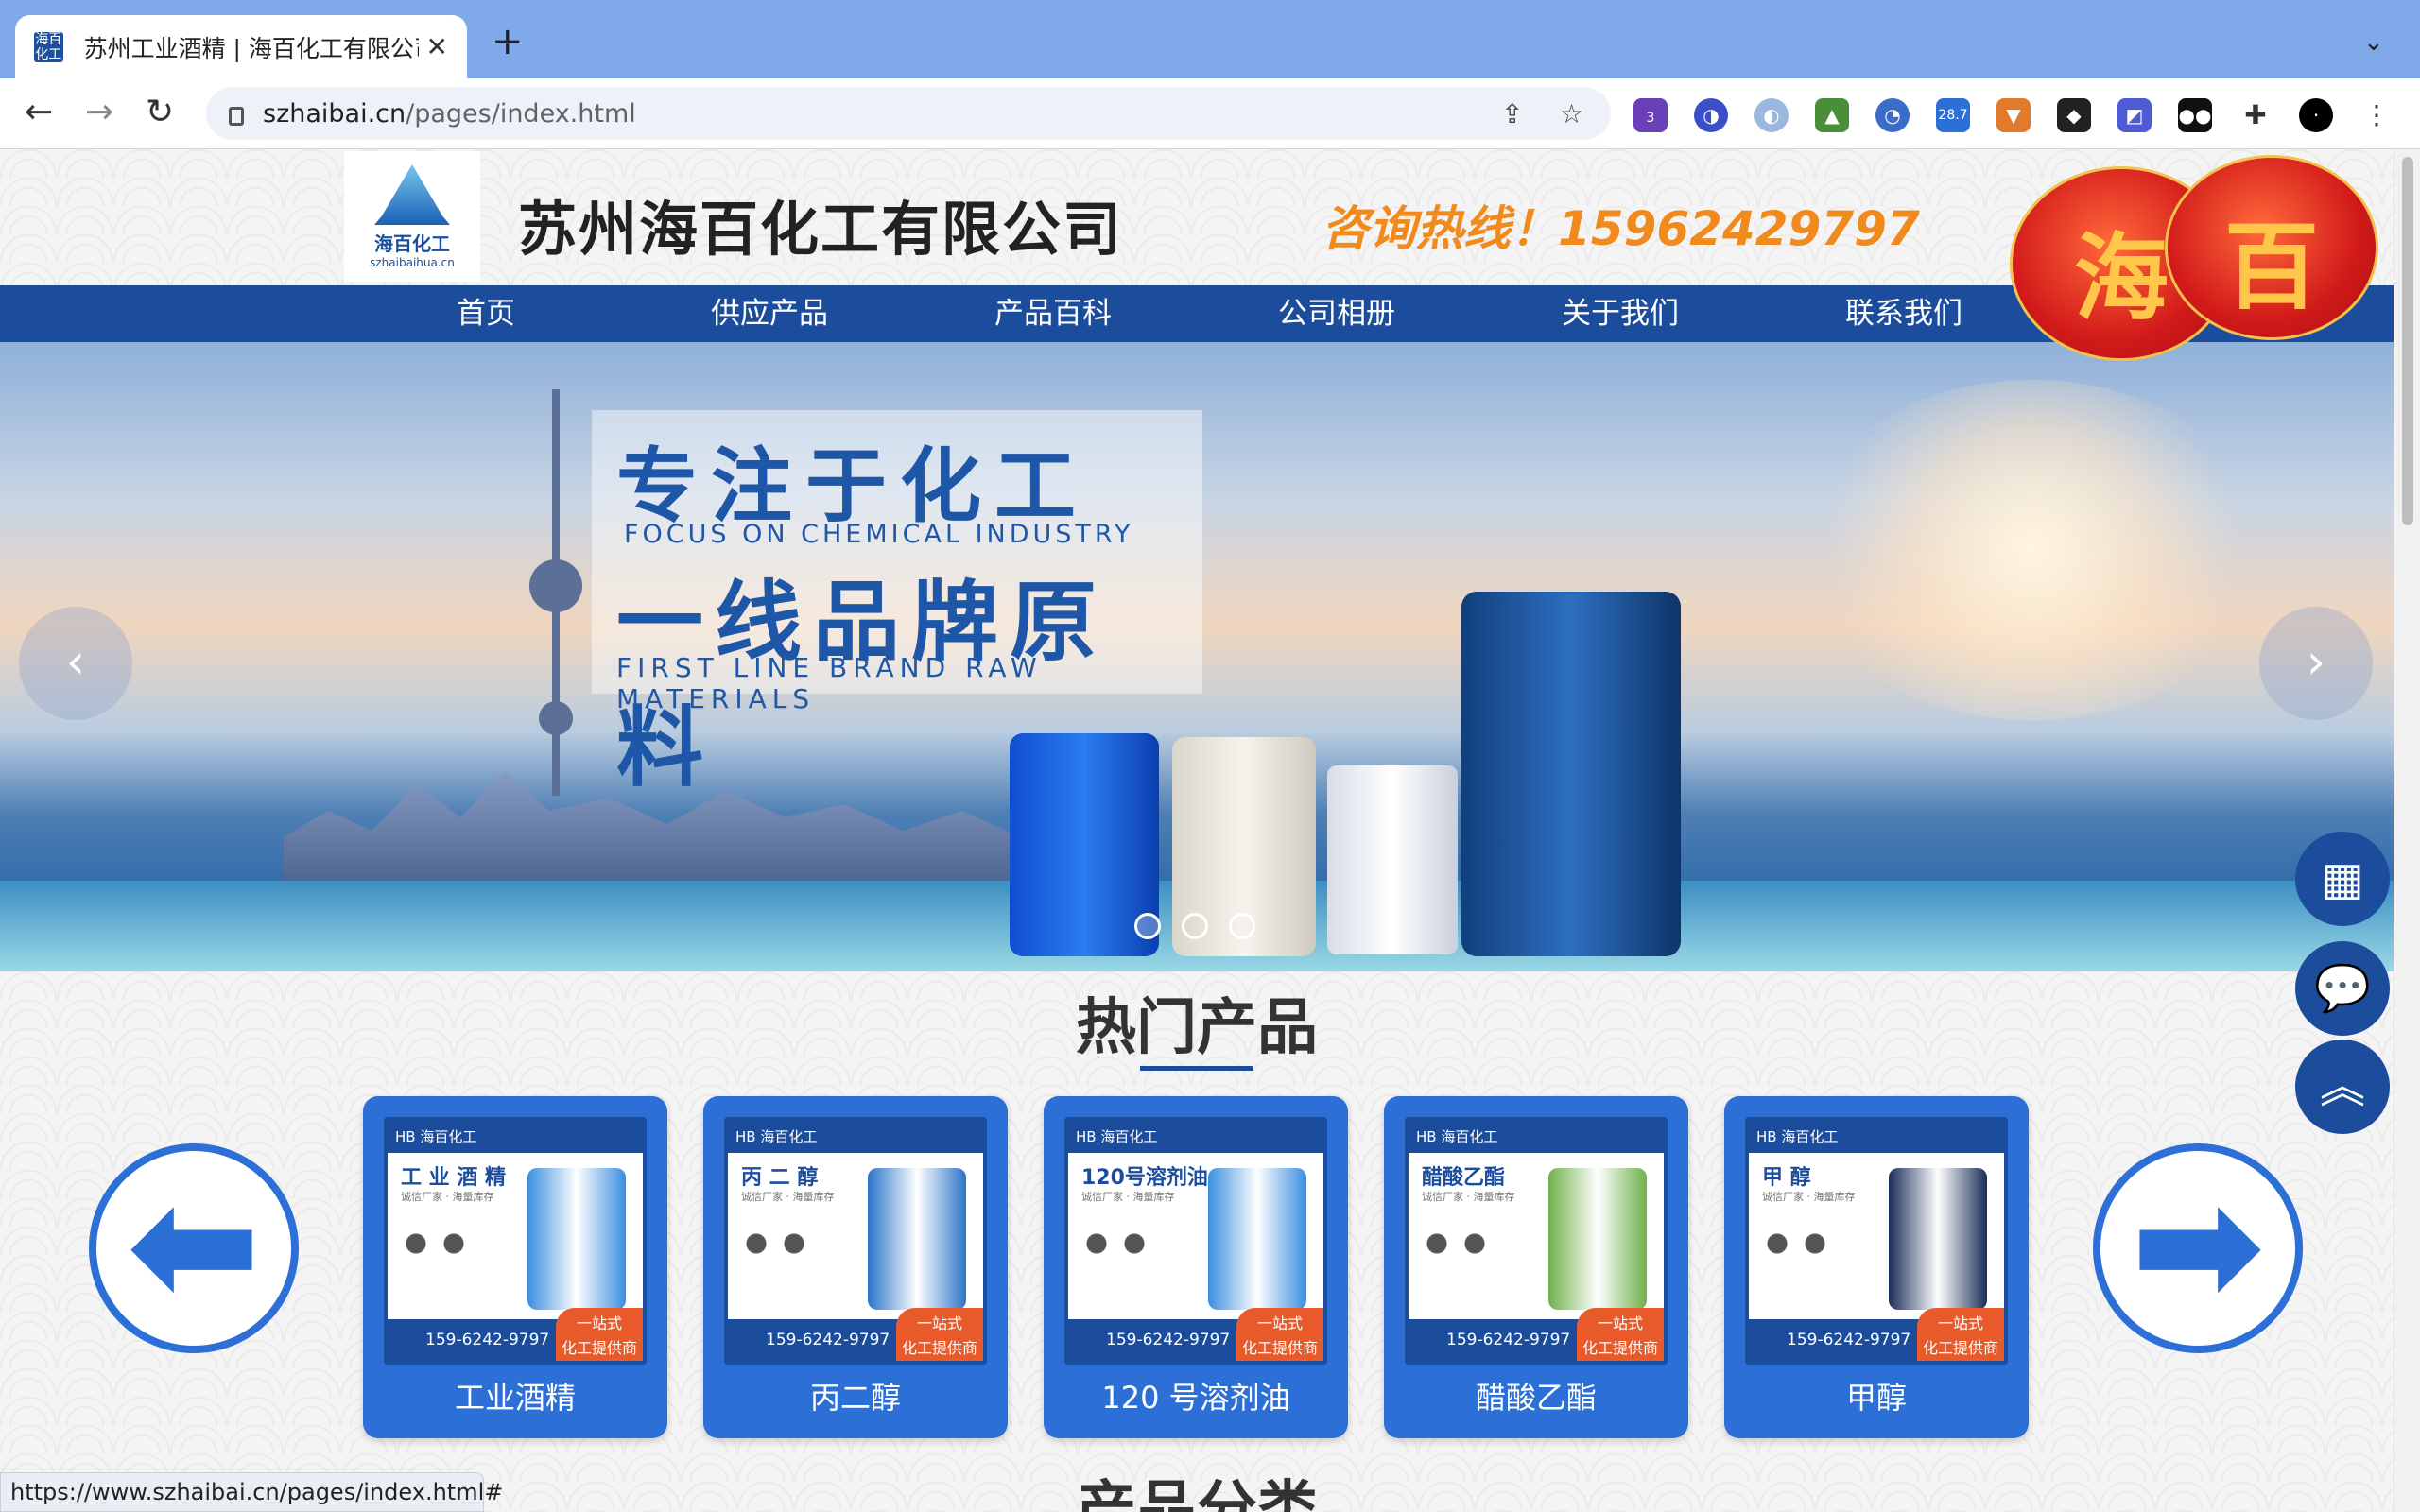 The width and height of the screenshot is (2420, 1512). Describe the element at coordinates (1953, 115) in the screenshot. I see `extension-price-icon: 28.7` at that location.